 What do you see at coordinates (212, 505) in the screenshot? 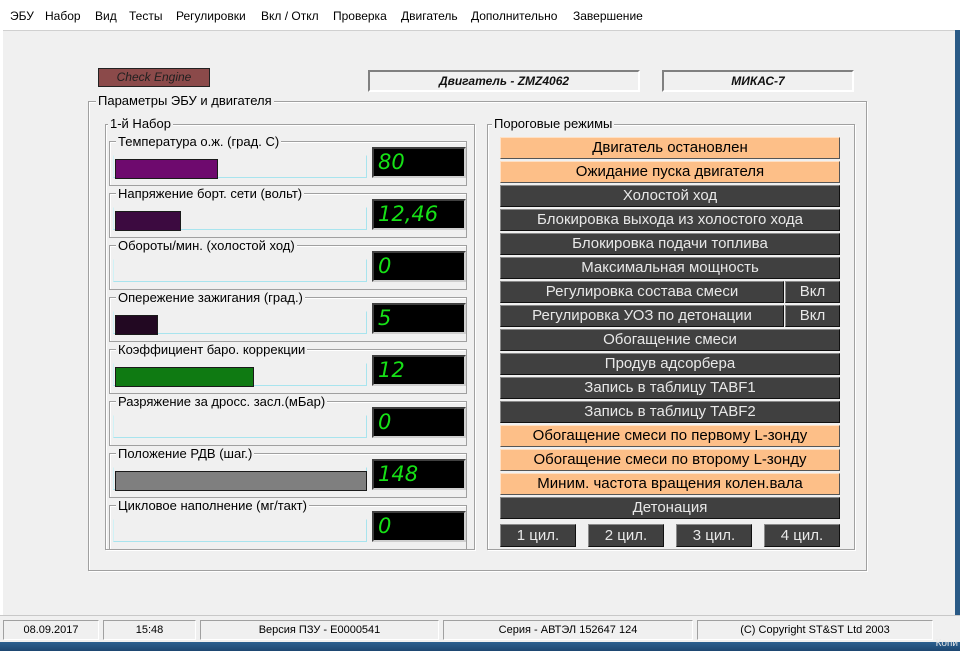
I see `param-label: Цикловое наполнение (мг/такт)` at bounding box center [212, 505].